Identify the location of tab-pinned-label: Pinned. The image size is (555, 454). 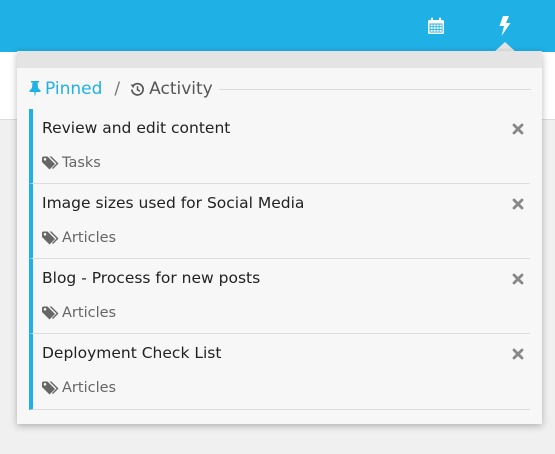
(74, 89).